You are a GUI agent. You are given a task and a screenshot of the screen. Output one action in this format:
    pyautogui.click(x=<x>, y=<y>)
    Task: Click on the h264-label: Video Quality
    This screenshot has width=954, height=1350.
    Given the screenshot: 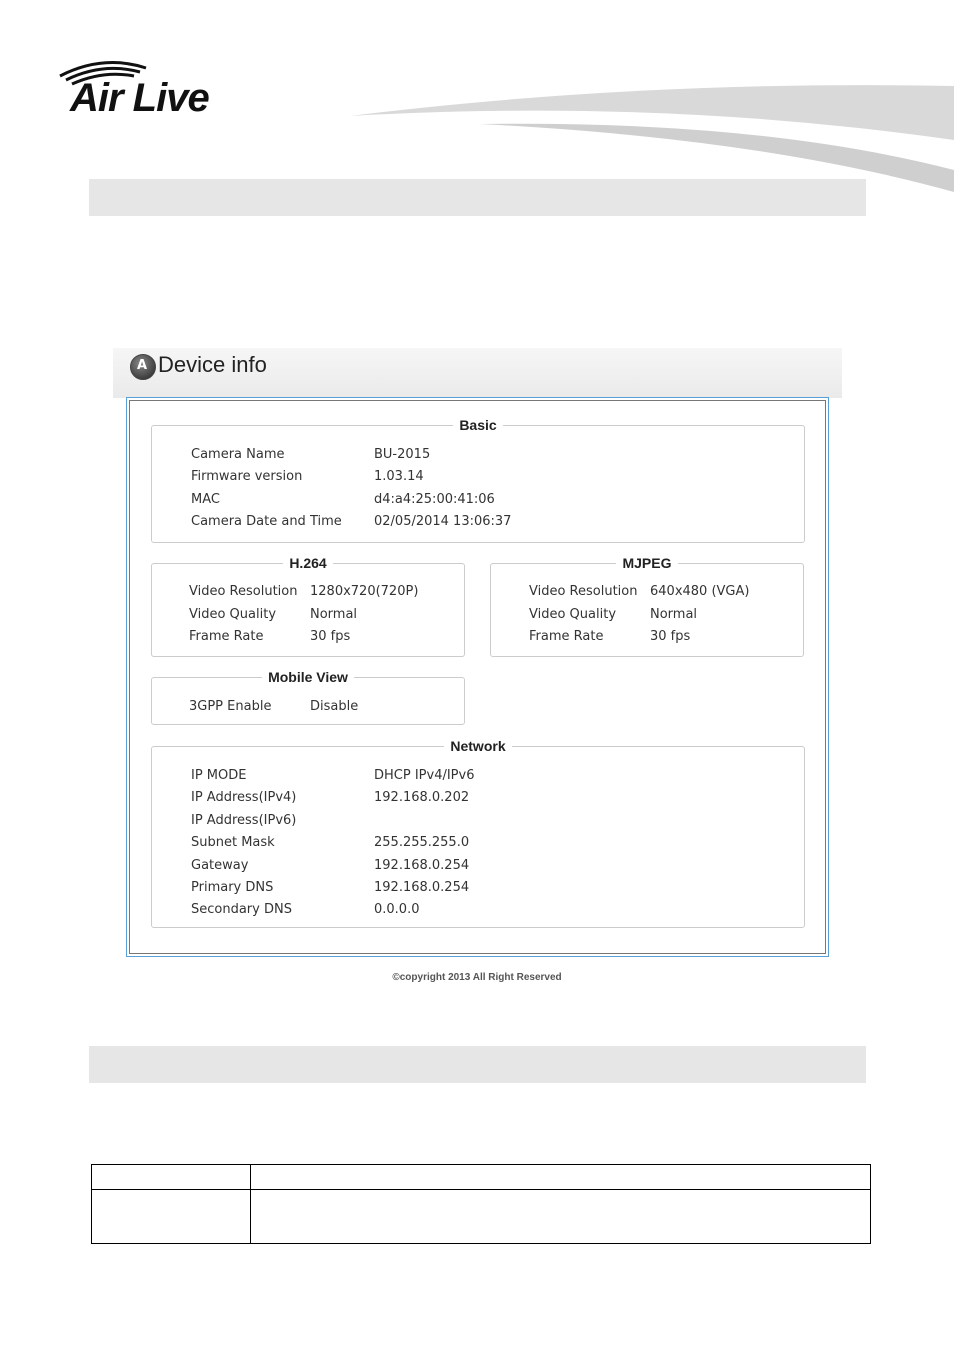 What is the action you would take?
    pyautogui.click(x=233, y=614)
    